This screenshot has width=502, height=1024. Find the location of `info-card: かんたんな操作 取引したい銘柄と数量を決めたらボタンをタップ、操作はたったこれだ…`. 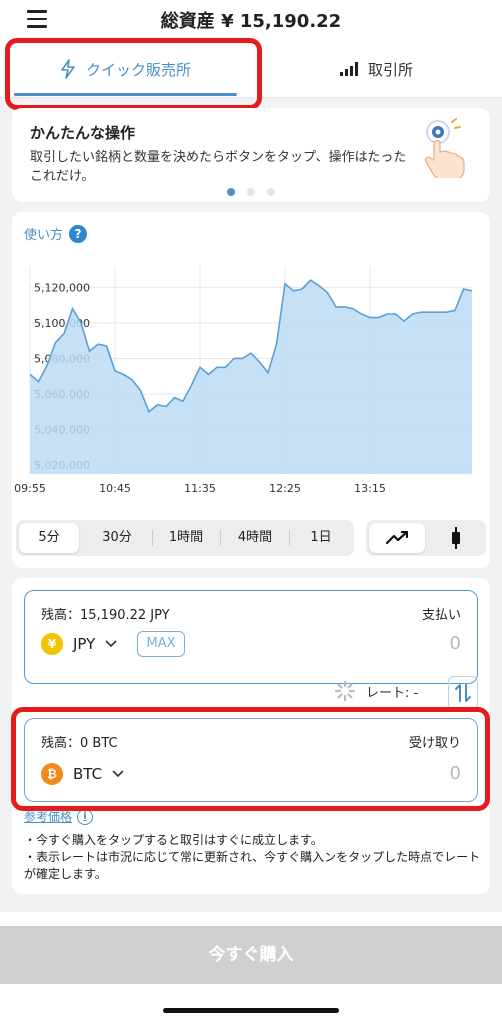

info-card: かんたんな操作 取引したい銘柄と数量を決めたらボタンをタップ、操作はたったこれだ… is located at coordinates (251, 155).